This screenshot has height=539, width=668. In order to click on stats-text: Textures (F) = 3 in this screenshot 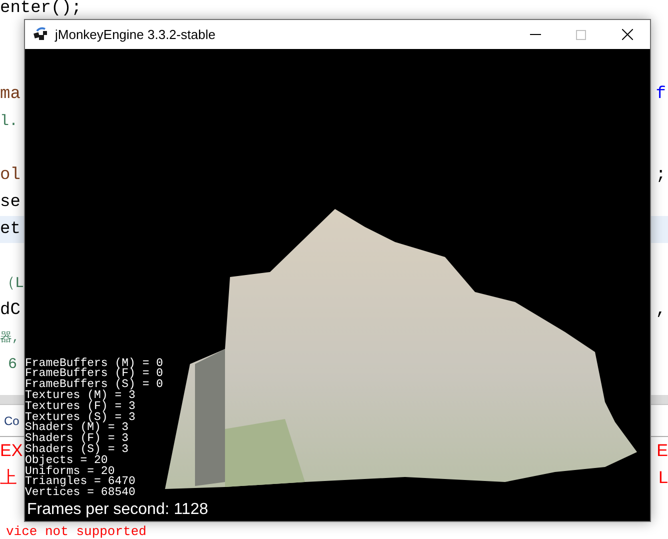, I will do `click(80, 407)`.